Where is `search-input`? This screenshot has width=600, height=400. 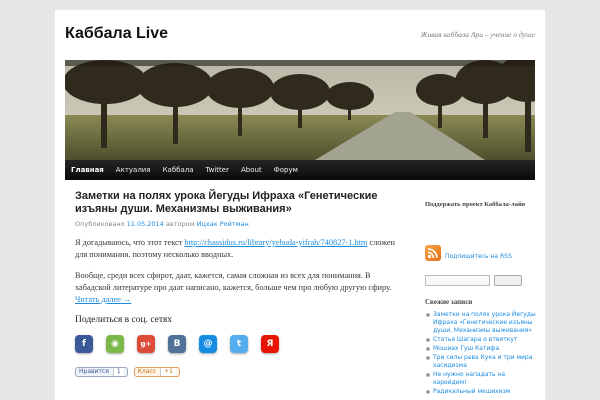 search-input is located at coordinates (457, 280).